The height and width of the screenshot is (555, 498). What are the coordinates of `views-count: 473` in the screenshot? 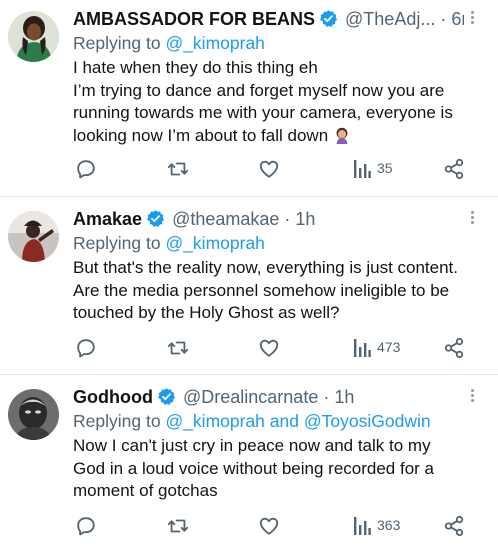 It's located at (389, 347).